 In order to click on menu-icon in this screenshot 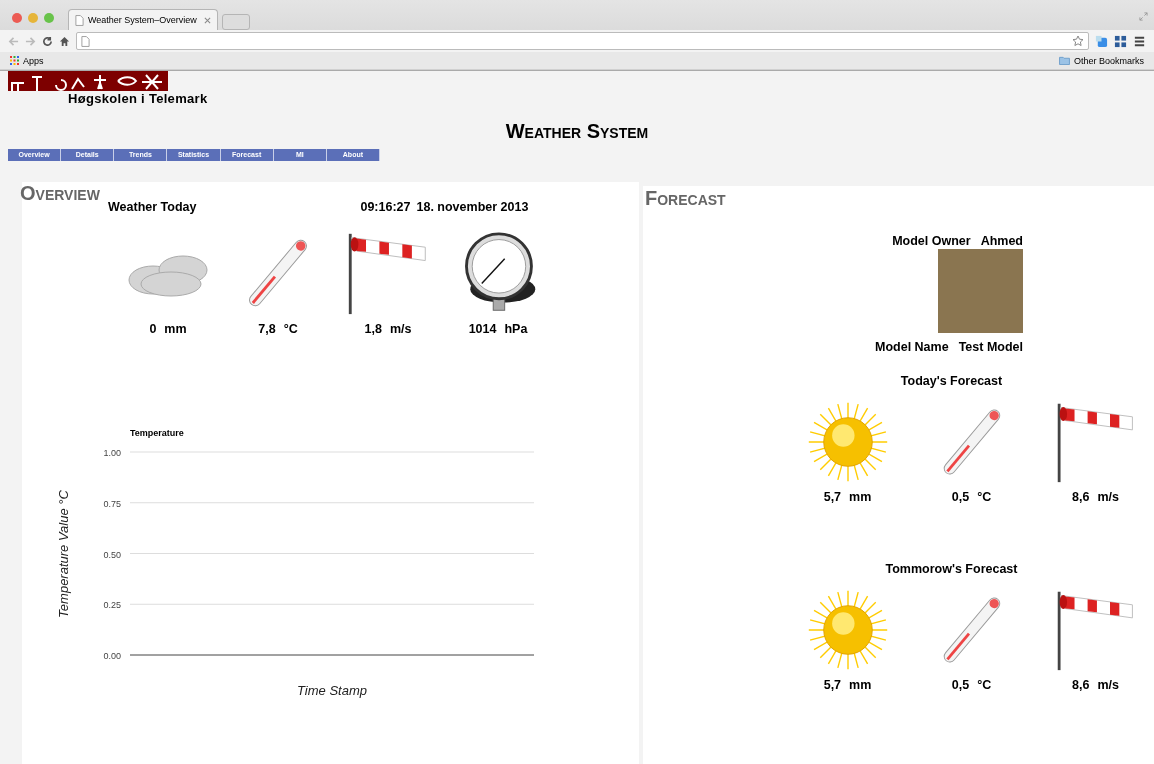, I will do `click(1139, 41)`.